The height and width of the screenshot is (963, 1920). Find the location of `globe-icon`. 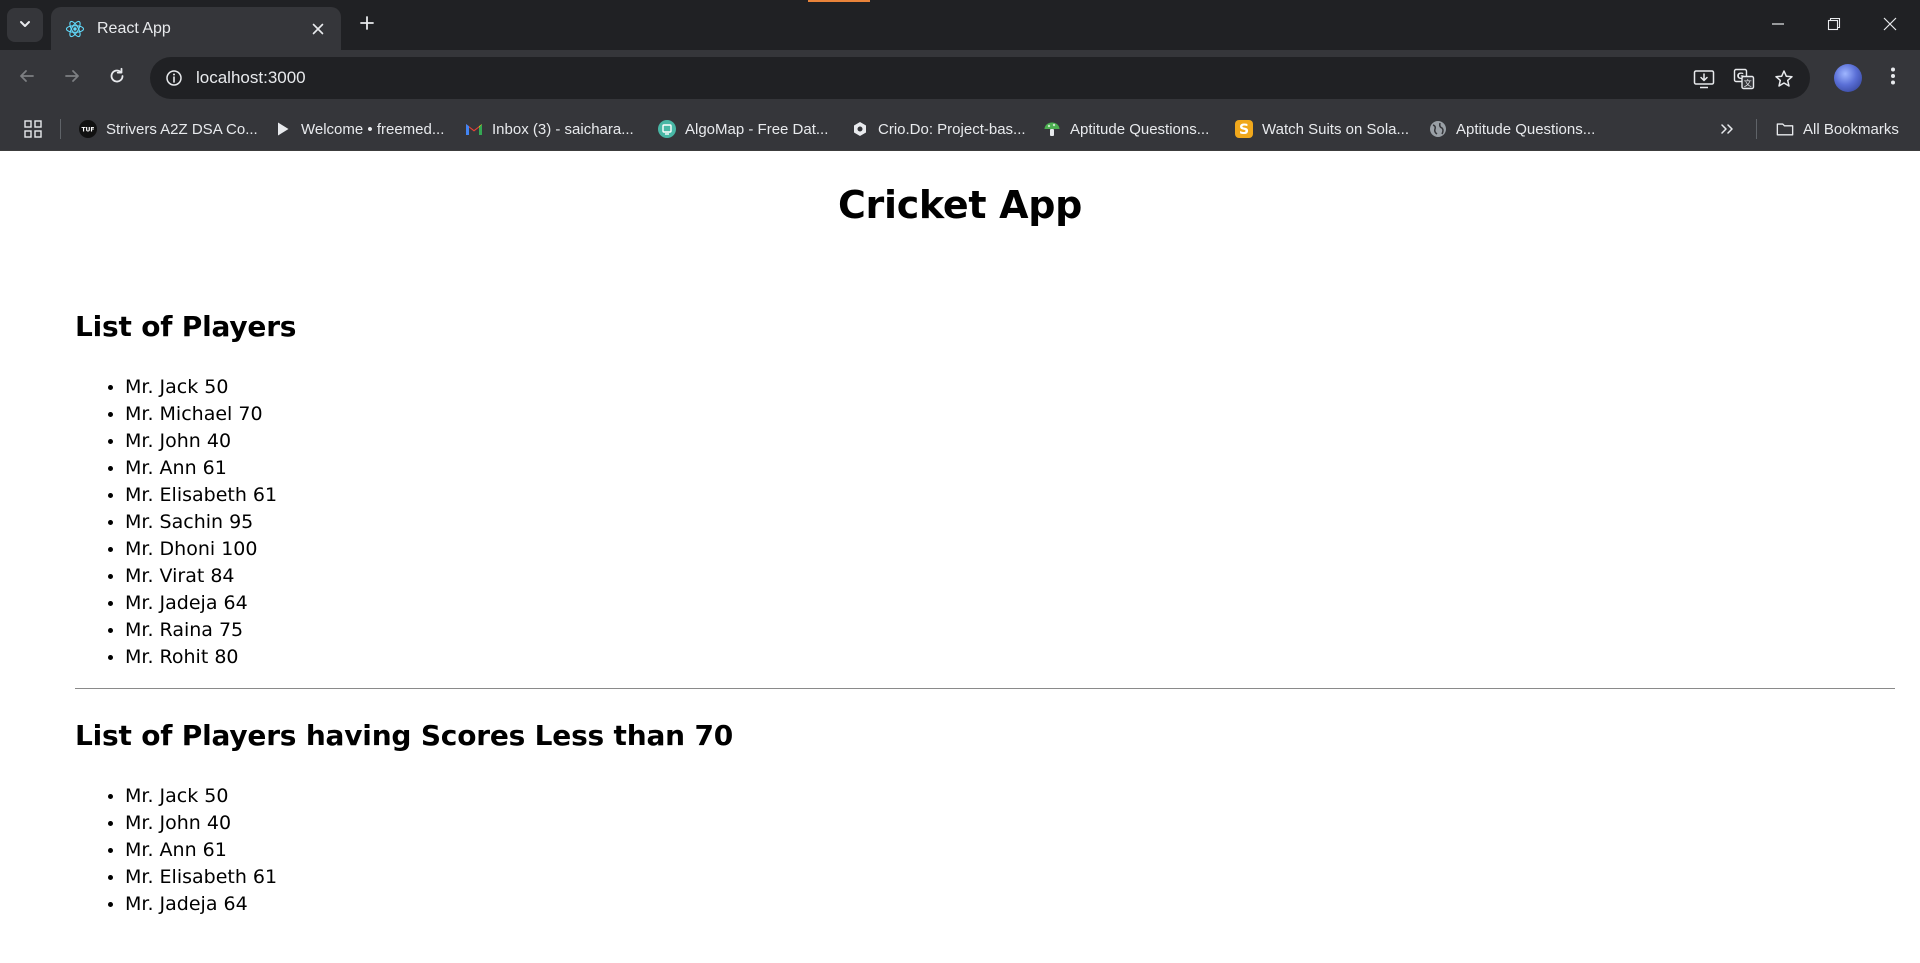

globe-icon is located at coordinates (1438, 129).